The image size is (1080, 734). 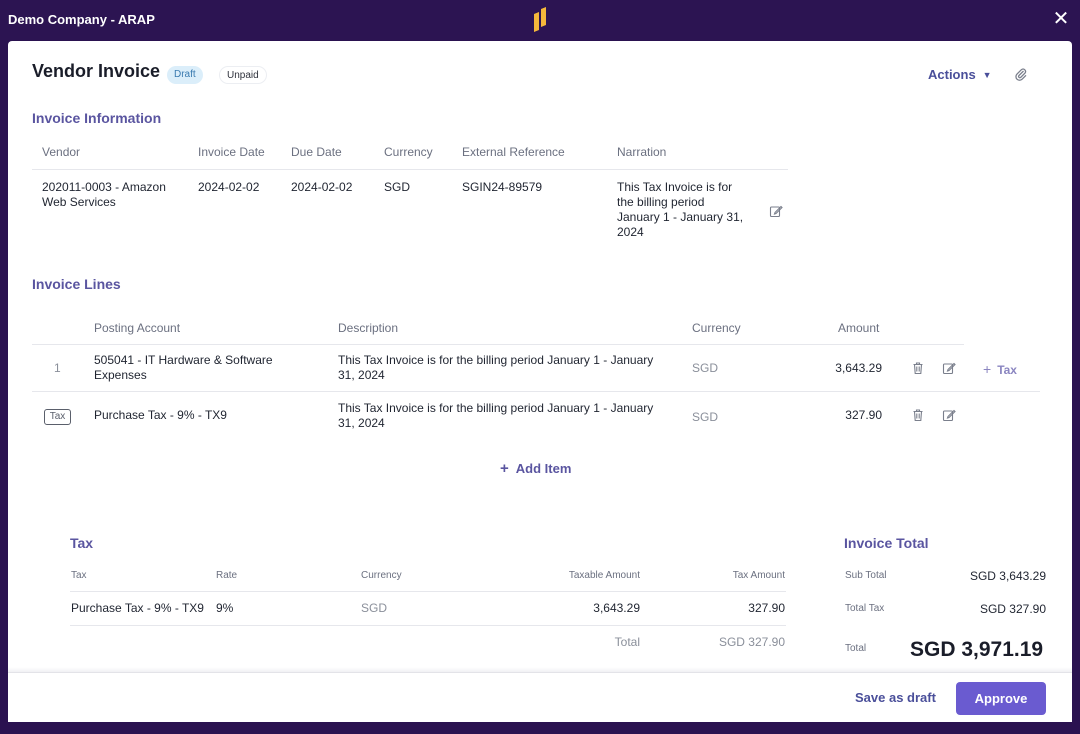 I want to click on sub-total-label: Sub Total, so click(x=866, y=575).